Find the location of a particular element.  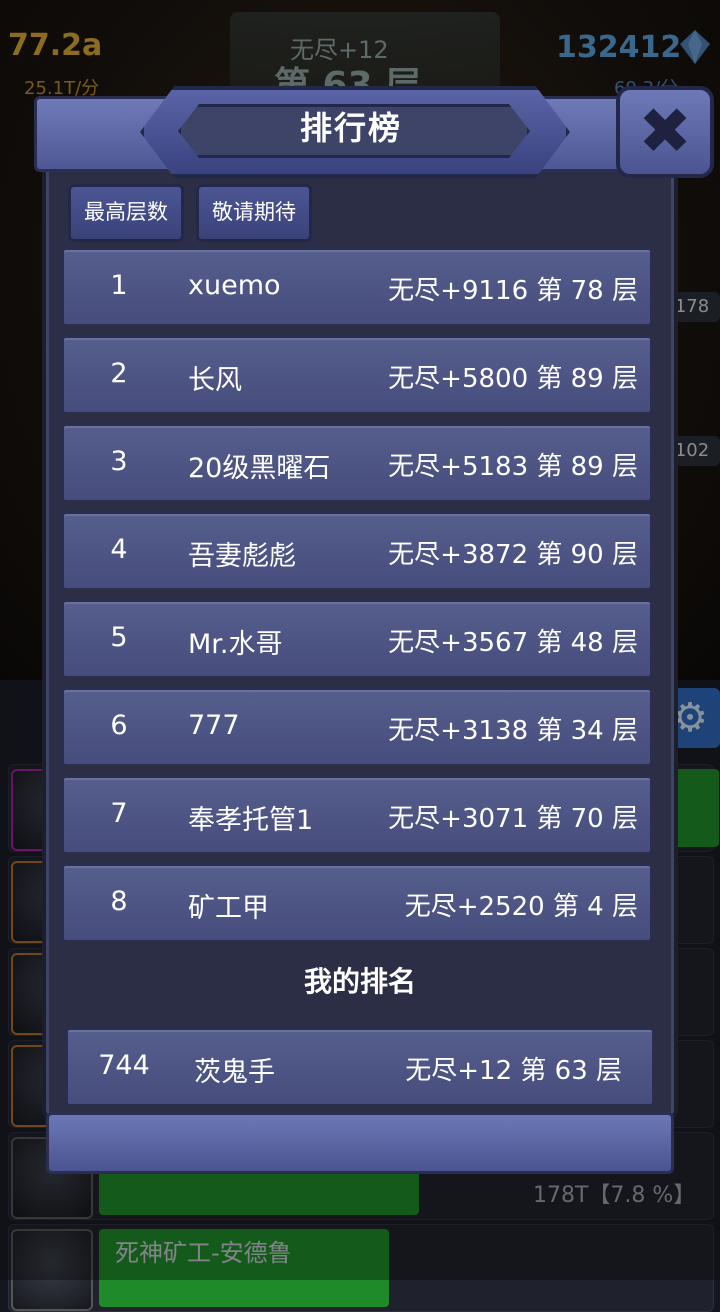

player-name: 长风 is located at coordinates (215, 380).